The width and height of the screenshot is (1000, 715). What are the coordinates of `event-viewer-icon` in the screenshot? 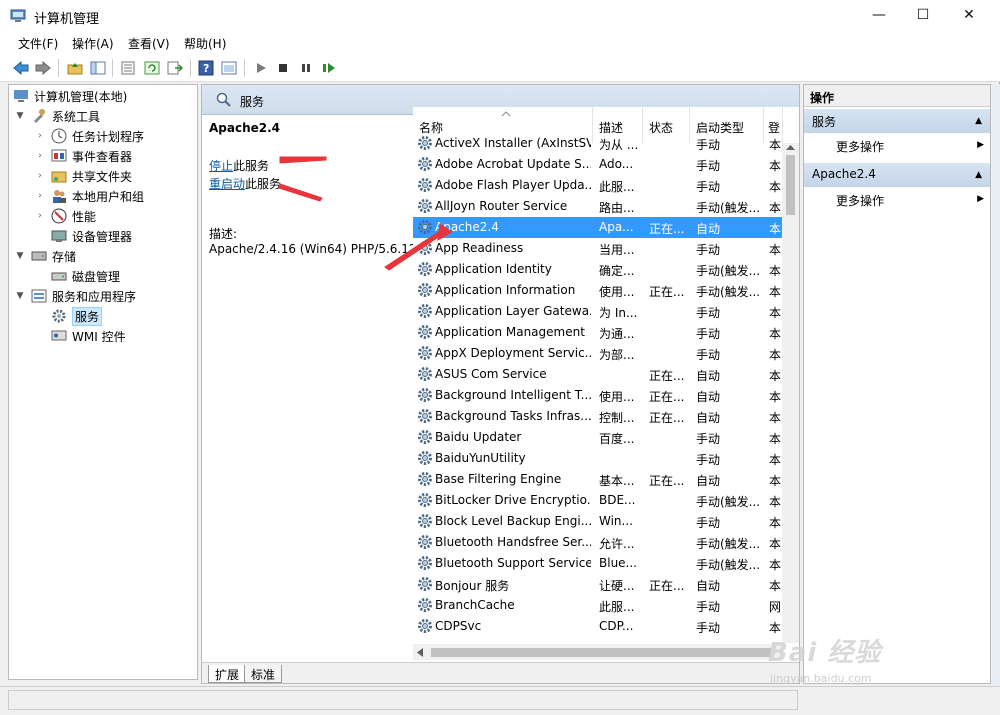 It's located at (59, 156).